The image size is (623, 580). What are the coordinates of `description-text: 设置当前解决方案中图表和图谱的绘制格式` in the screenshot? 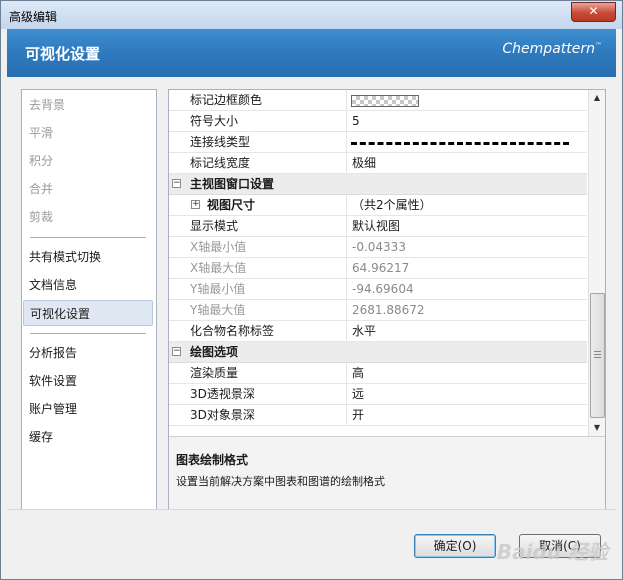 It's located at (280, 481).